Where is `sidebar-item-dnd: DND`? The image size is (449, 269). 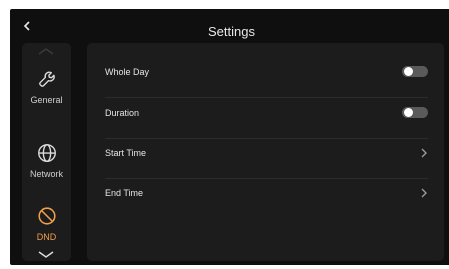
sidebar-item-dnd: DND is located at coordinates (46, 223).